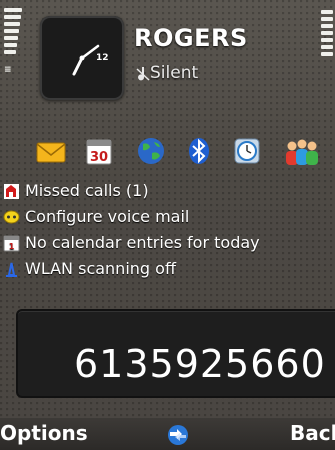  I want to click on web-globe-icon, so click(151, 151).